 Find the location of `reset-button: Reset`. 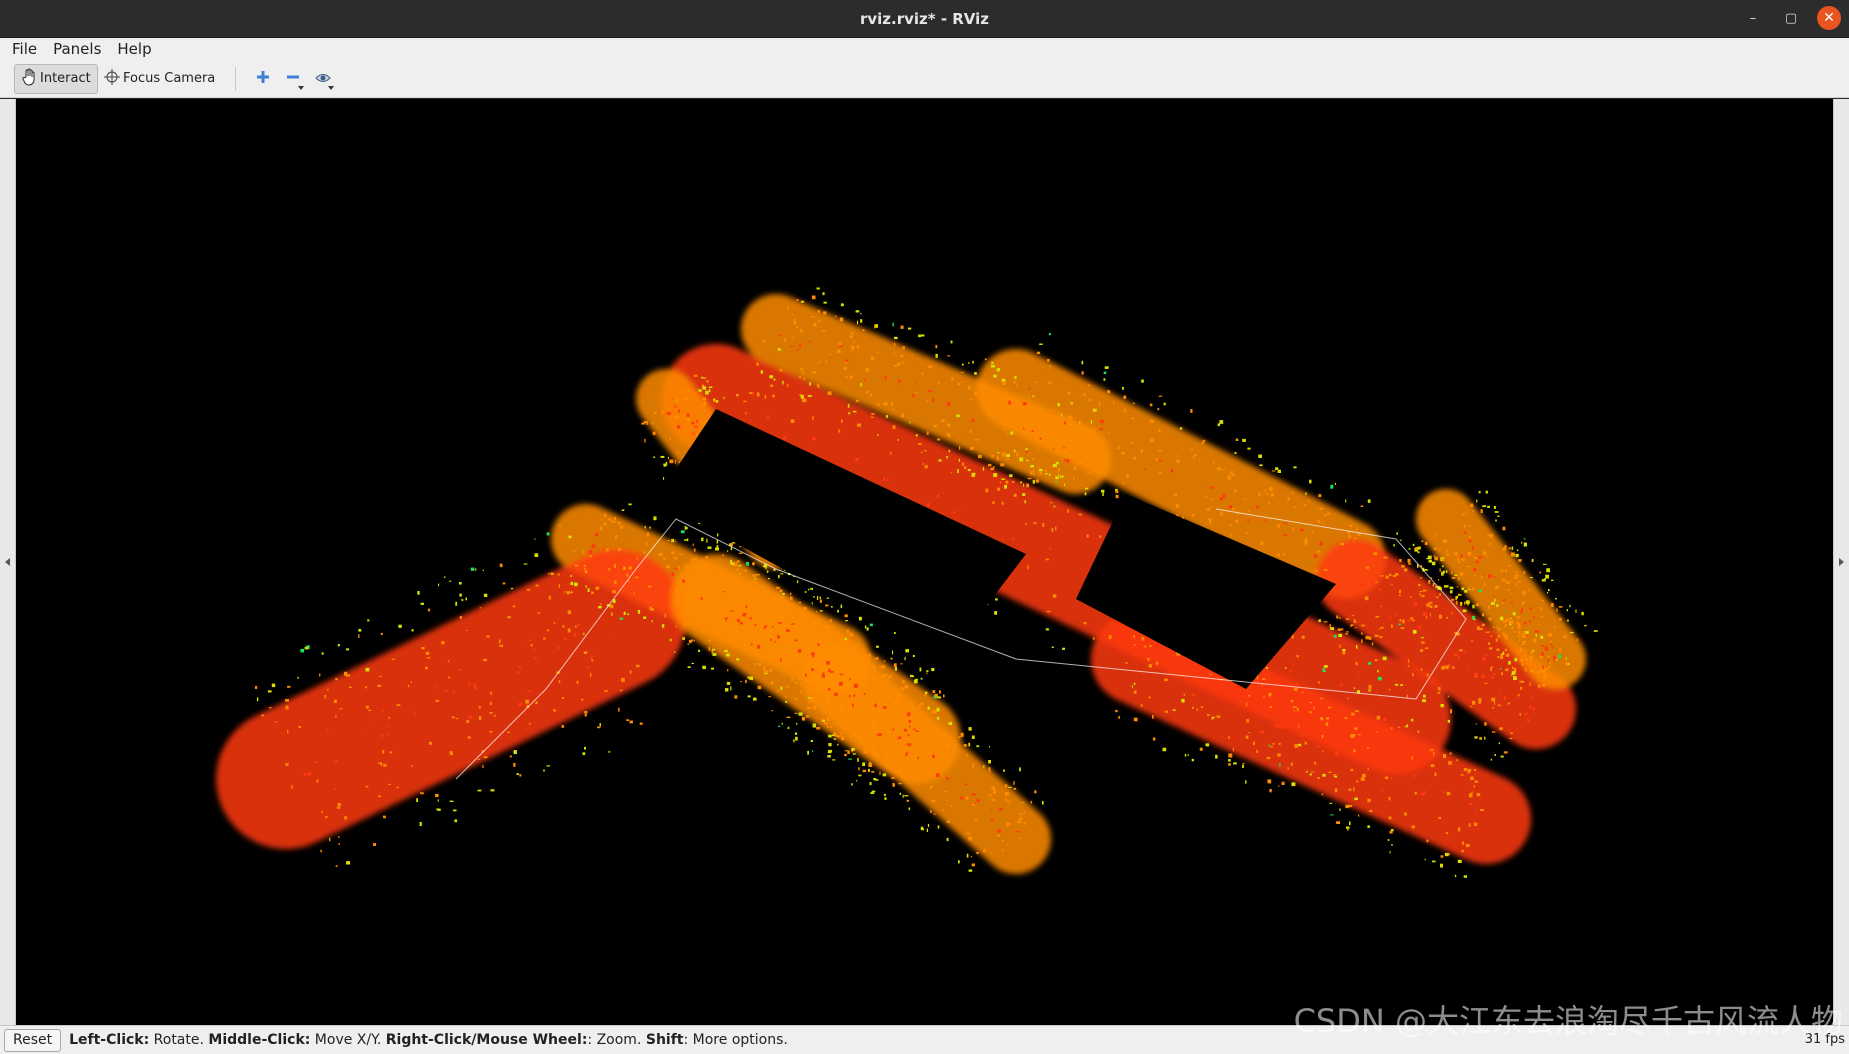

reset-button: Reset is located at coordinates (33, 1040).